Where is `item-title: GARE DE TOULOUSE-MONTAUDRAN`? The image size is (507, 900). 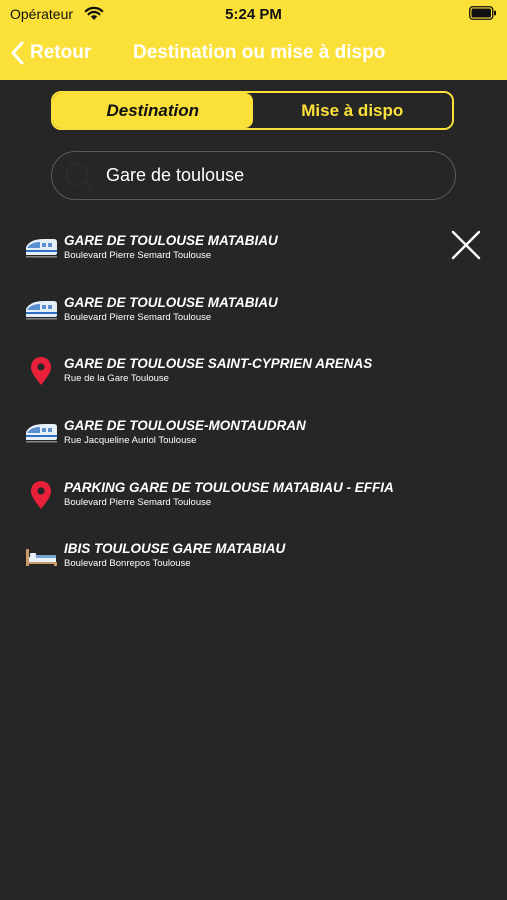 item-title: GARE DE TOULOUSE-MONTAUDRAN is located at coordinates (185, 426).